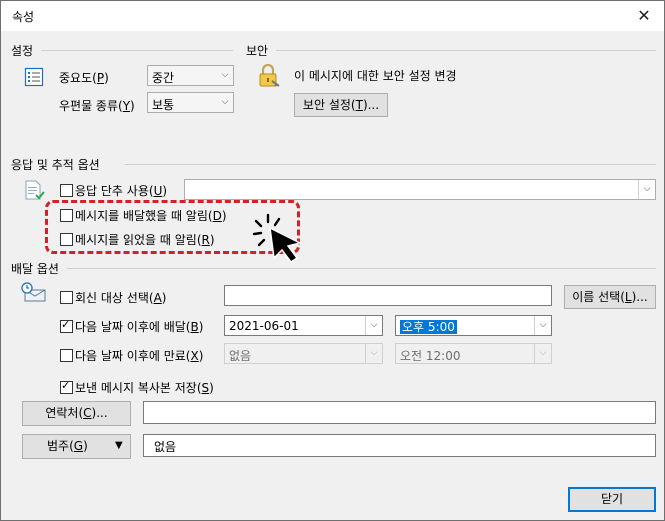  Describe the element at coordinates (240, 356) in the screenshot. I see `expire-date-value: 없음` at that location.